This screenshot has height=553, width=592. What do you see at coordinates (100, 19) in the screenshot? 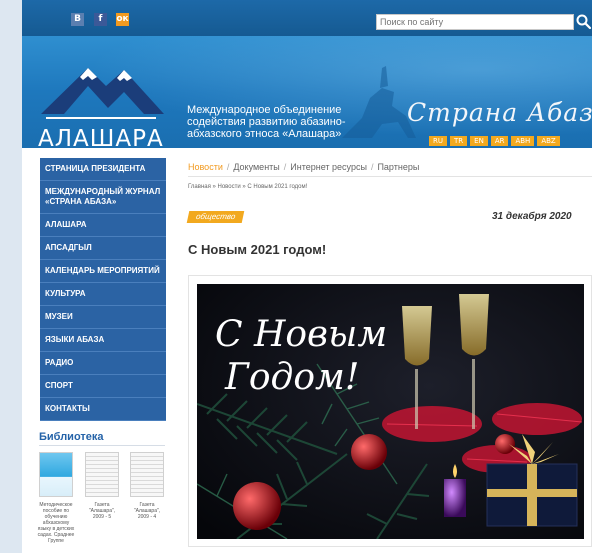
I see `facebook-icon: f` at bounding box center [100, 19].